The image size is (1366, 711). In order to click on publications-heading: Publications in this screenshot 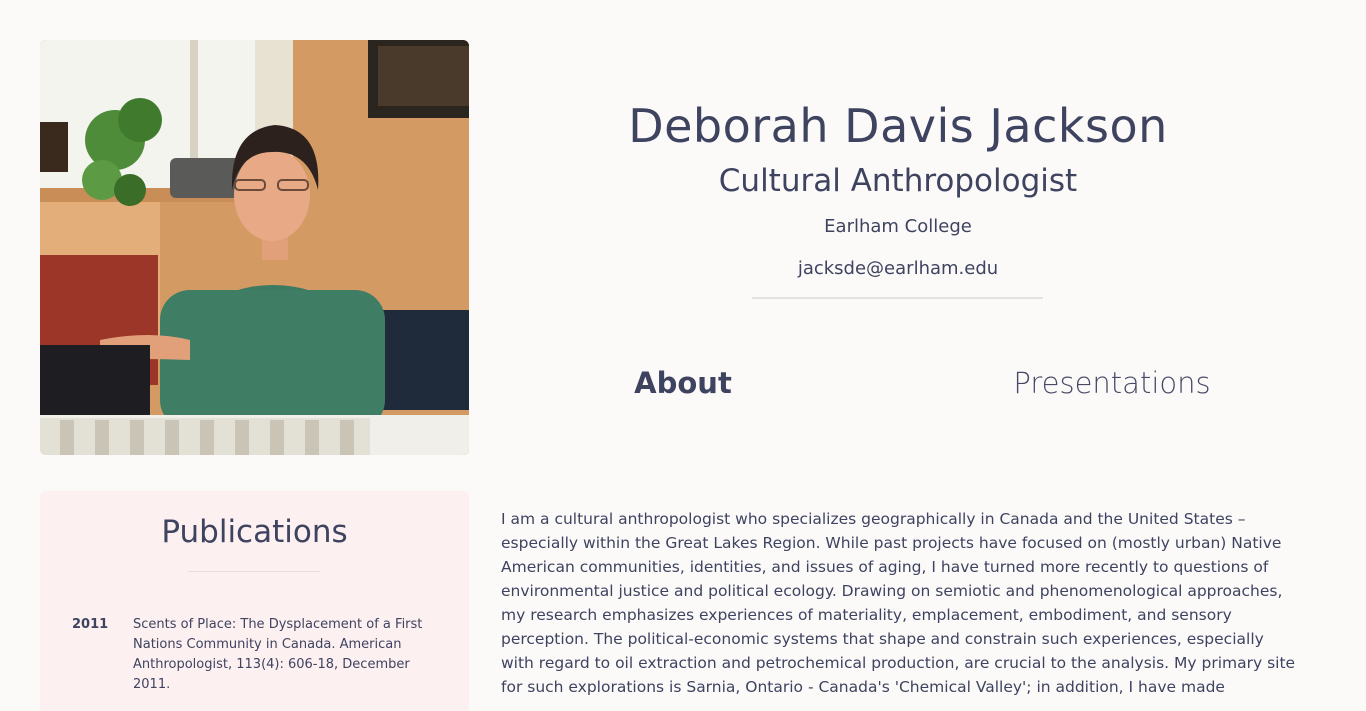, I will do `click(254, 532)`.